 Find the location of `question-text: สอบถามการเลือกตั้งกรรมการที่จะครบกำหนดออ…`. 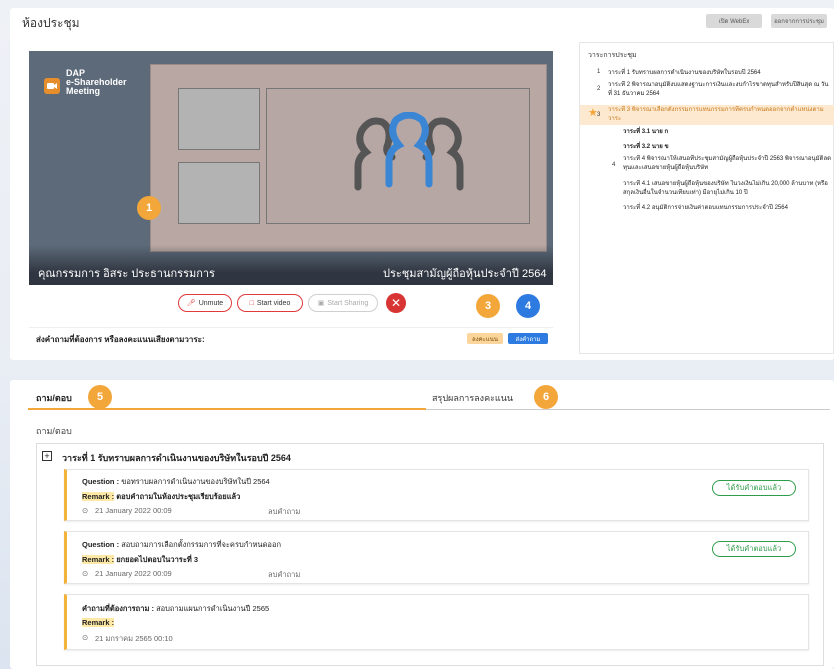

question-text: สอบถามการเลือกตั้งกรรมการที่จะครบกำหนดออ… is located at coordinates (201, 544).